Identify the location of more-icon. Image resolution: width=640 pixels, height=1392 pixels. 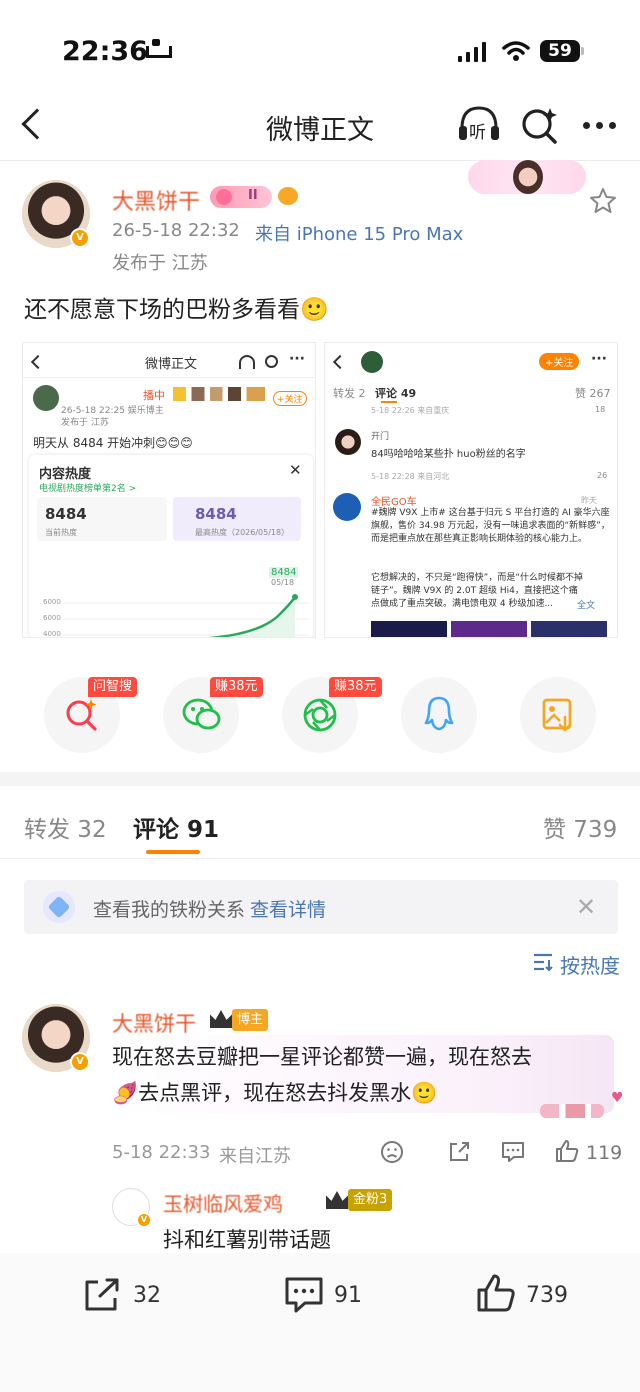
(601, 126).